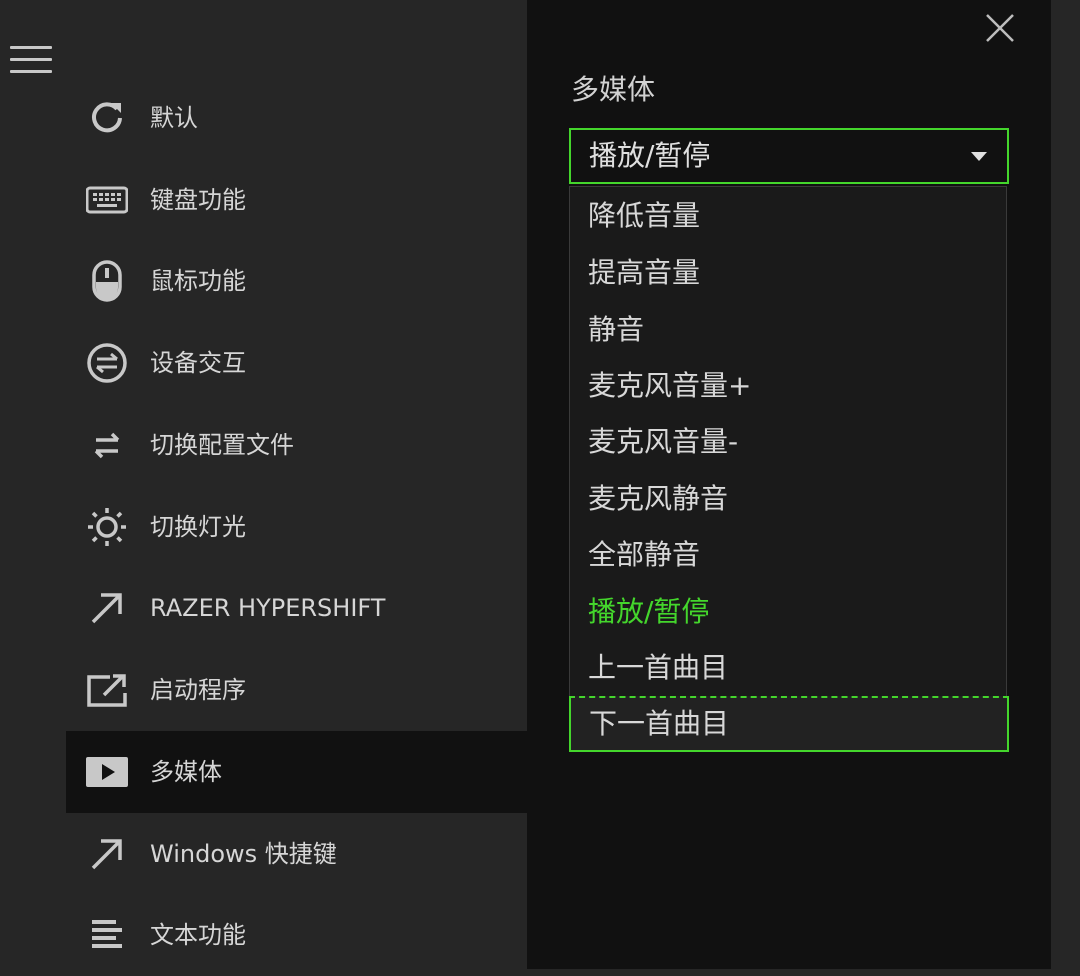 The image size is (1080, 976). I want to click on multimedia-action-select: 播放/暂停, so click(789, 156).